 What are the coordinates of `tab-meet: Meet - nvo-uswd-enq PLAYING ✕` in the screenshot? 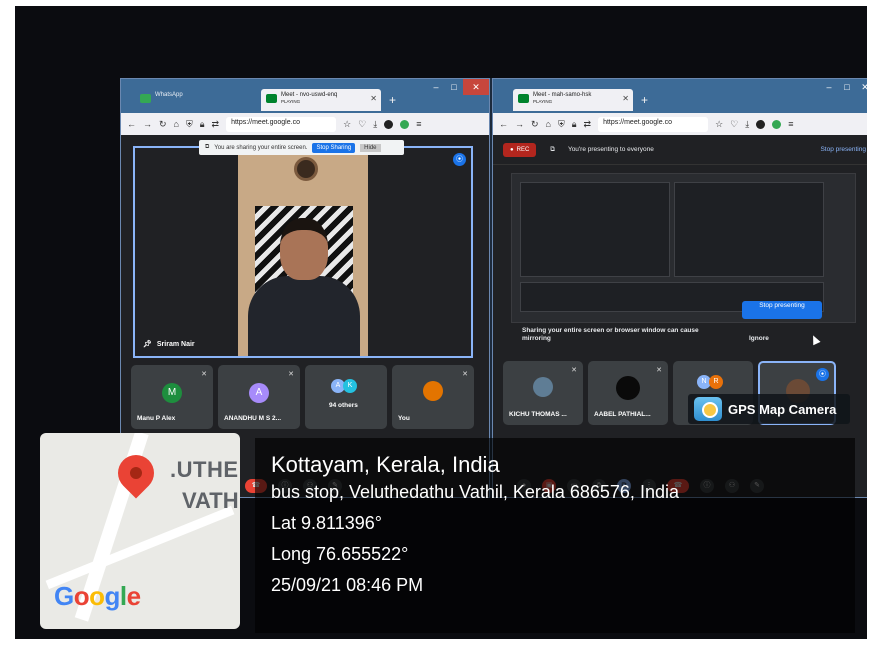 It's located at (321, 100).